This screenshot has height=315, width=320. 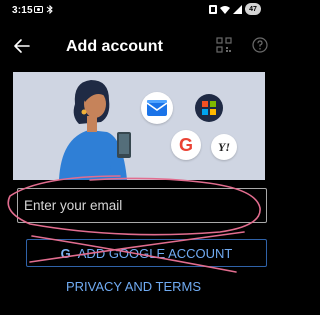 I want to click on email-input, so click(x=142, y=205).